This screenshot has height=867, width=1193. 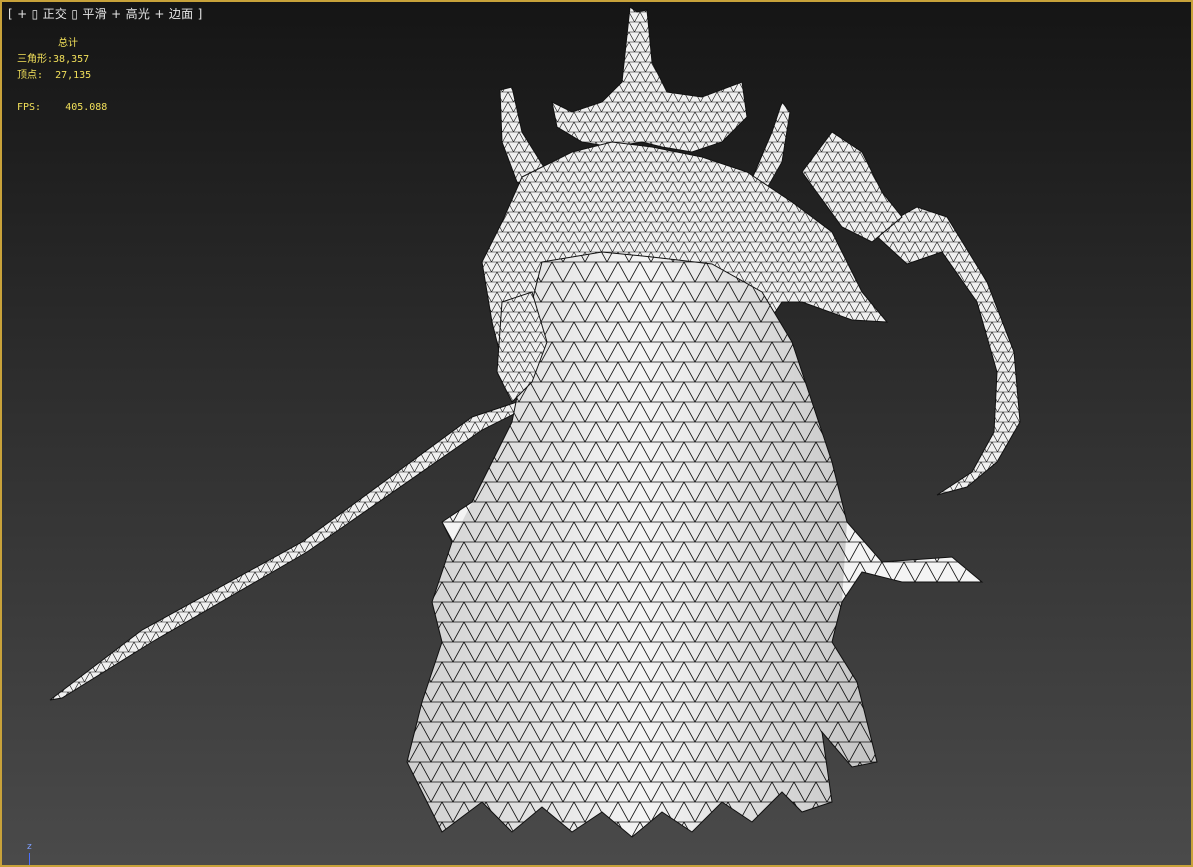 I want to click on stats-title: 总计, so click(x=68, y=43).